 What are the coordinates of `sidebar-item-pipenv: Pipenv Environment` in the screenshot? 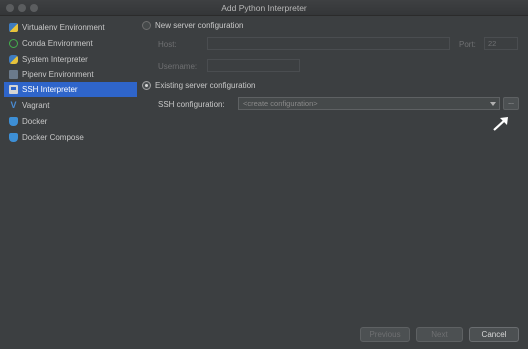 It's located at (70, 74).